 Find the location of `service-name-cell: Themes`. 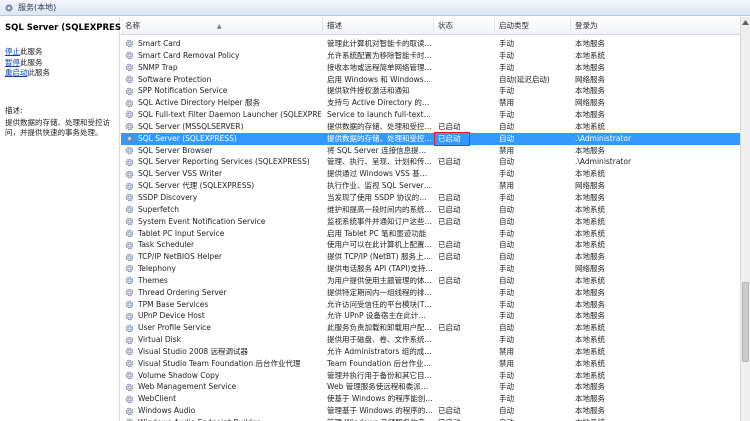

service-name-cell: Themes is located at coordinates (223, 281).